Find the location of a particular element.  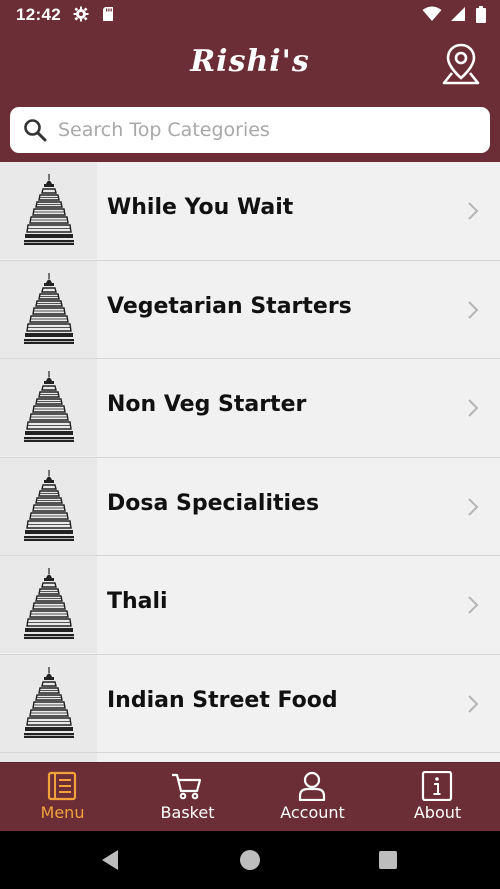

wifi-icon is located at coordinates (432, 13).